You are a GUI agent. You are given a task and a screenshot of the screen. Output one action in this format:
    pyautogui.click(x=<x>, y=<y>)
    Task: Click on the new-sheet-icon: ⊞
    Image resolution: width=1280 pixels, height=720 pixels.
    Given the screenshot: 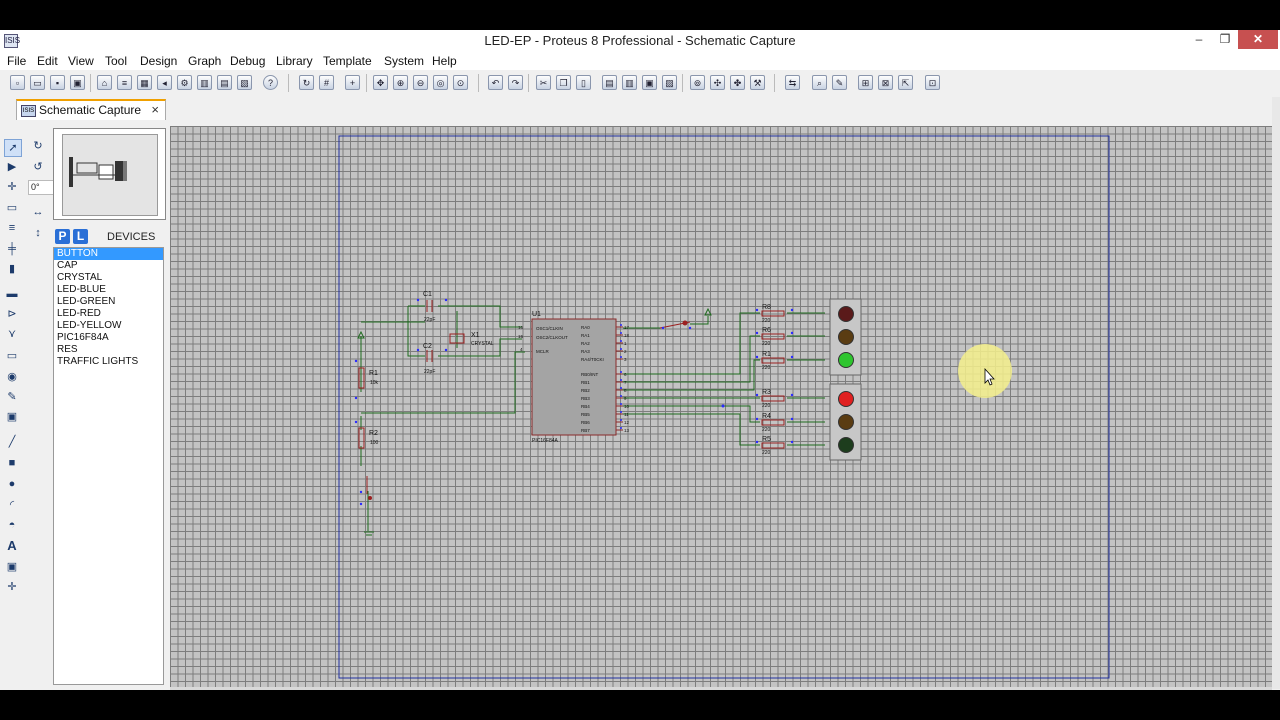 What is the action you would take?
    pyautogui.click(x=865, y=82)
    